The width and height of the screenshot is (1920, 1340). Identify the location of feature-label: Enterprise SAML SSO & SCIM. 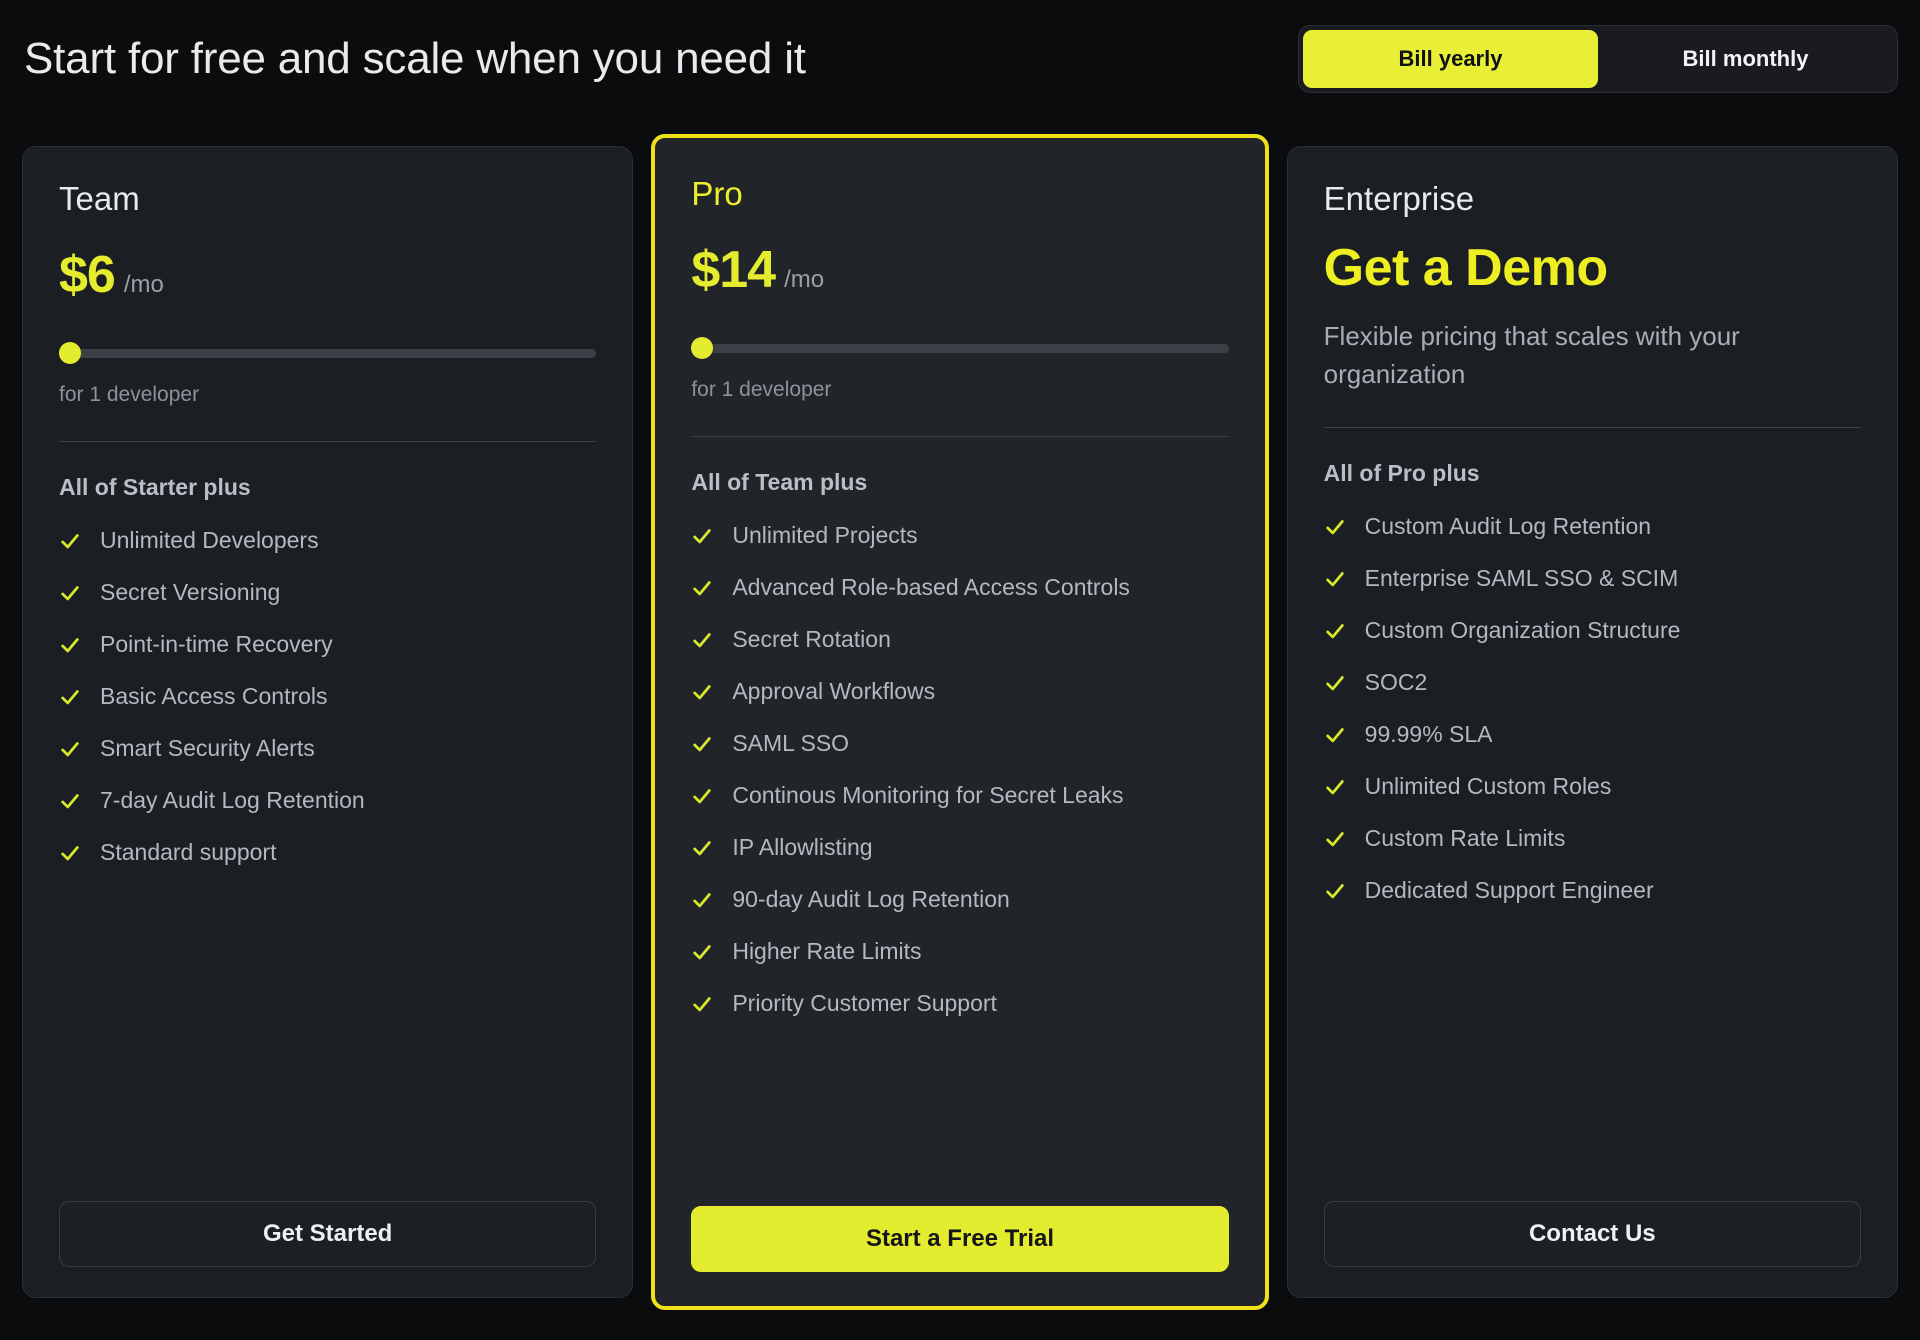
(1521, 578).